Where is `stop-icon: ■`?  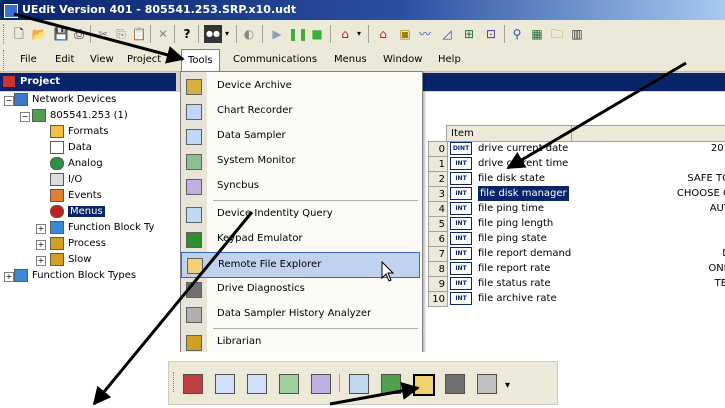 stop-icon: ■ is located at coordinates (317, 34).